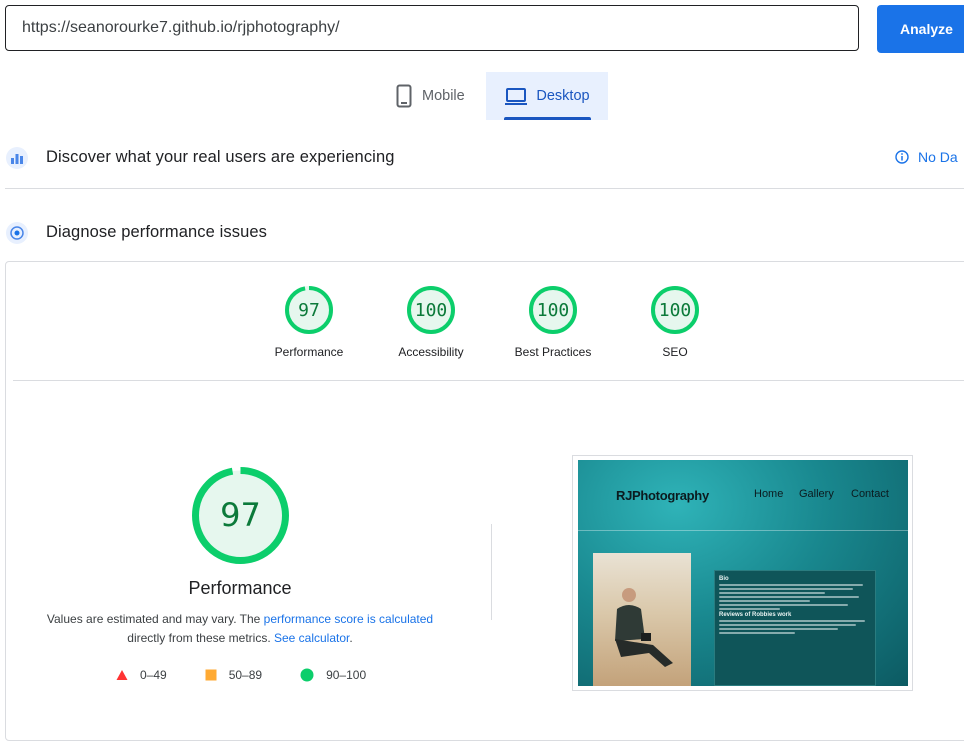 This screenshot has width=964, height=741. I want to click on gauge-ring: 97, so click(309, 310).